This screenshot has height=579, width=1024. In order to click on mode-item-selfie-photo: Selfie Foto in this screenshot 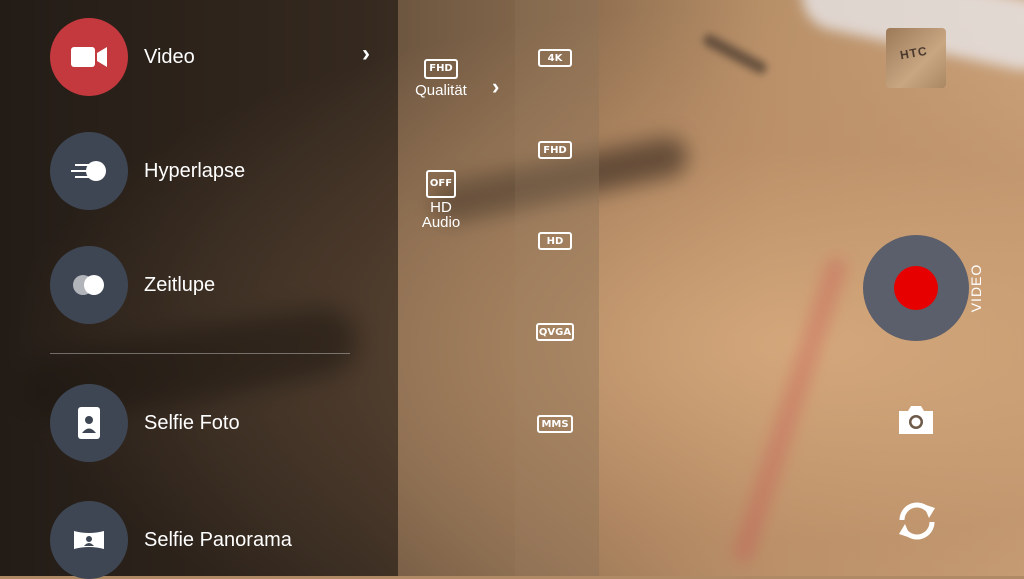, I will do `click(215, 423)`.